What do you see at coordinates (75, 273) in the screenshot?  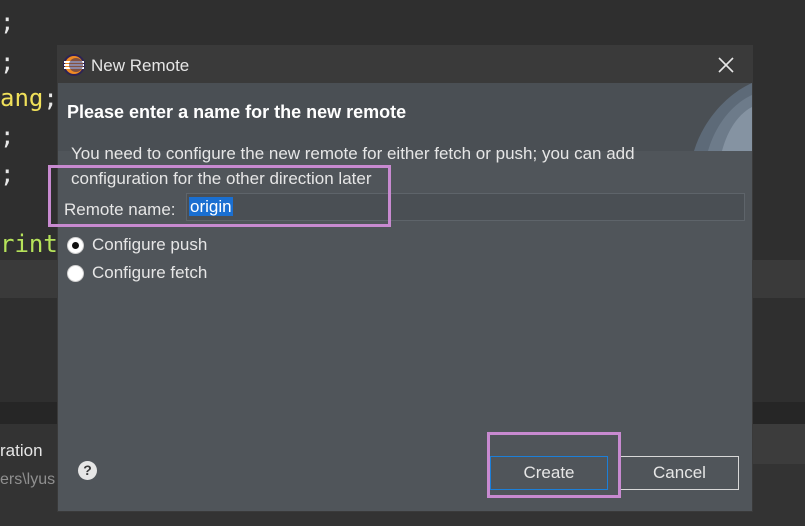 I see `configure-fetch-radio` at bounding box center [75, 273].